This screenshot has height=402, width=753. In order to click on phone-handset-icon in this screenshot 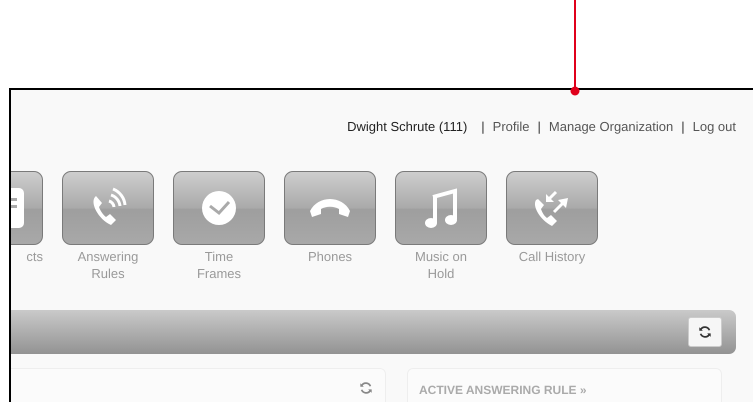, I will do `click(330, 207)`.